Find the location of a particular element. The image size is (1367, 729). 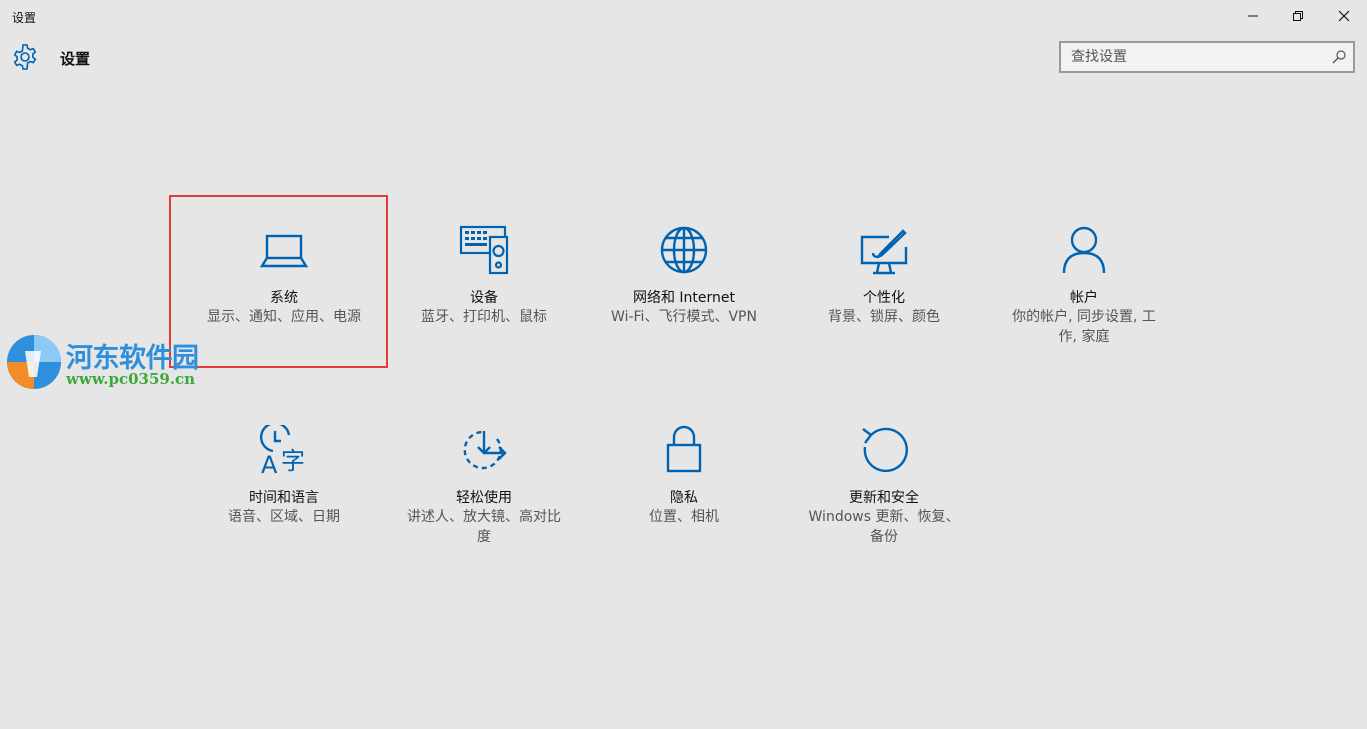

search-box is located at coordinates (1207, 57).